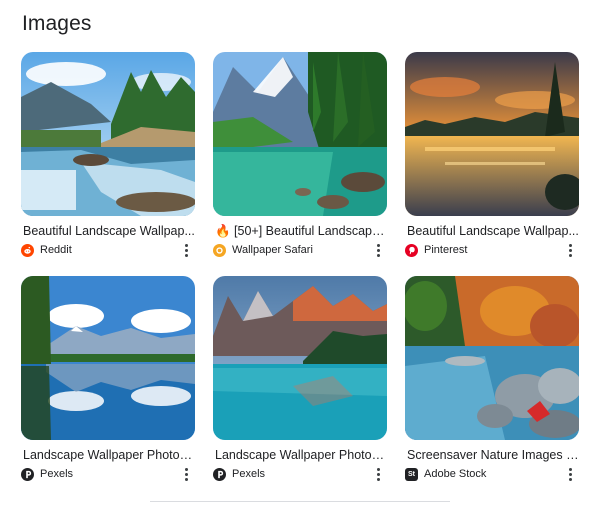 Image resolution: width=600 pixels, height=506 pixels. What do you see at coordinates (411, 250) in the screenshot?
I see `pinterest-icon` at bounding box center [411, 250].